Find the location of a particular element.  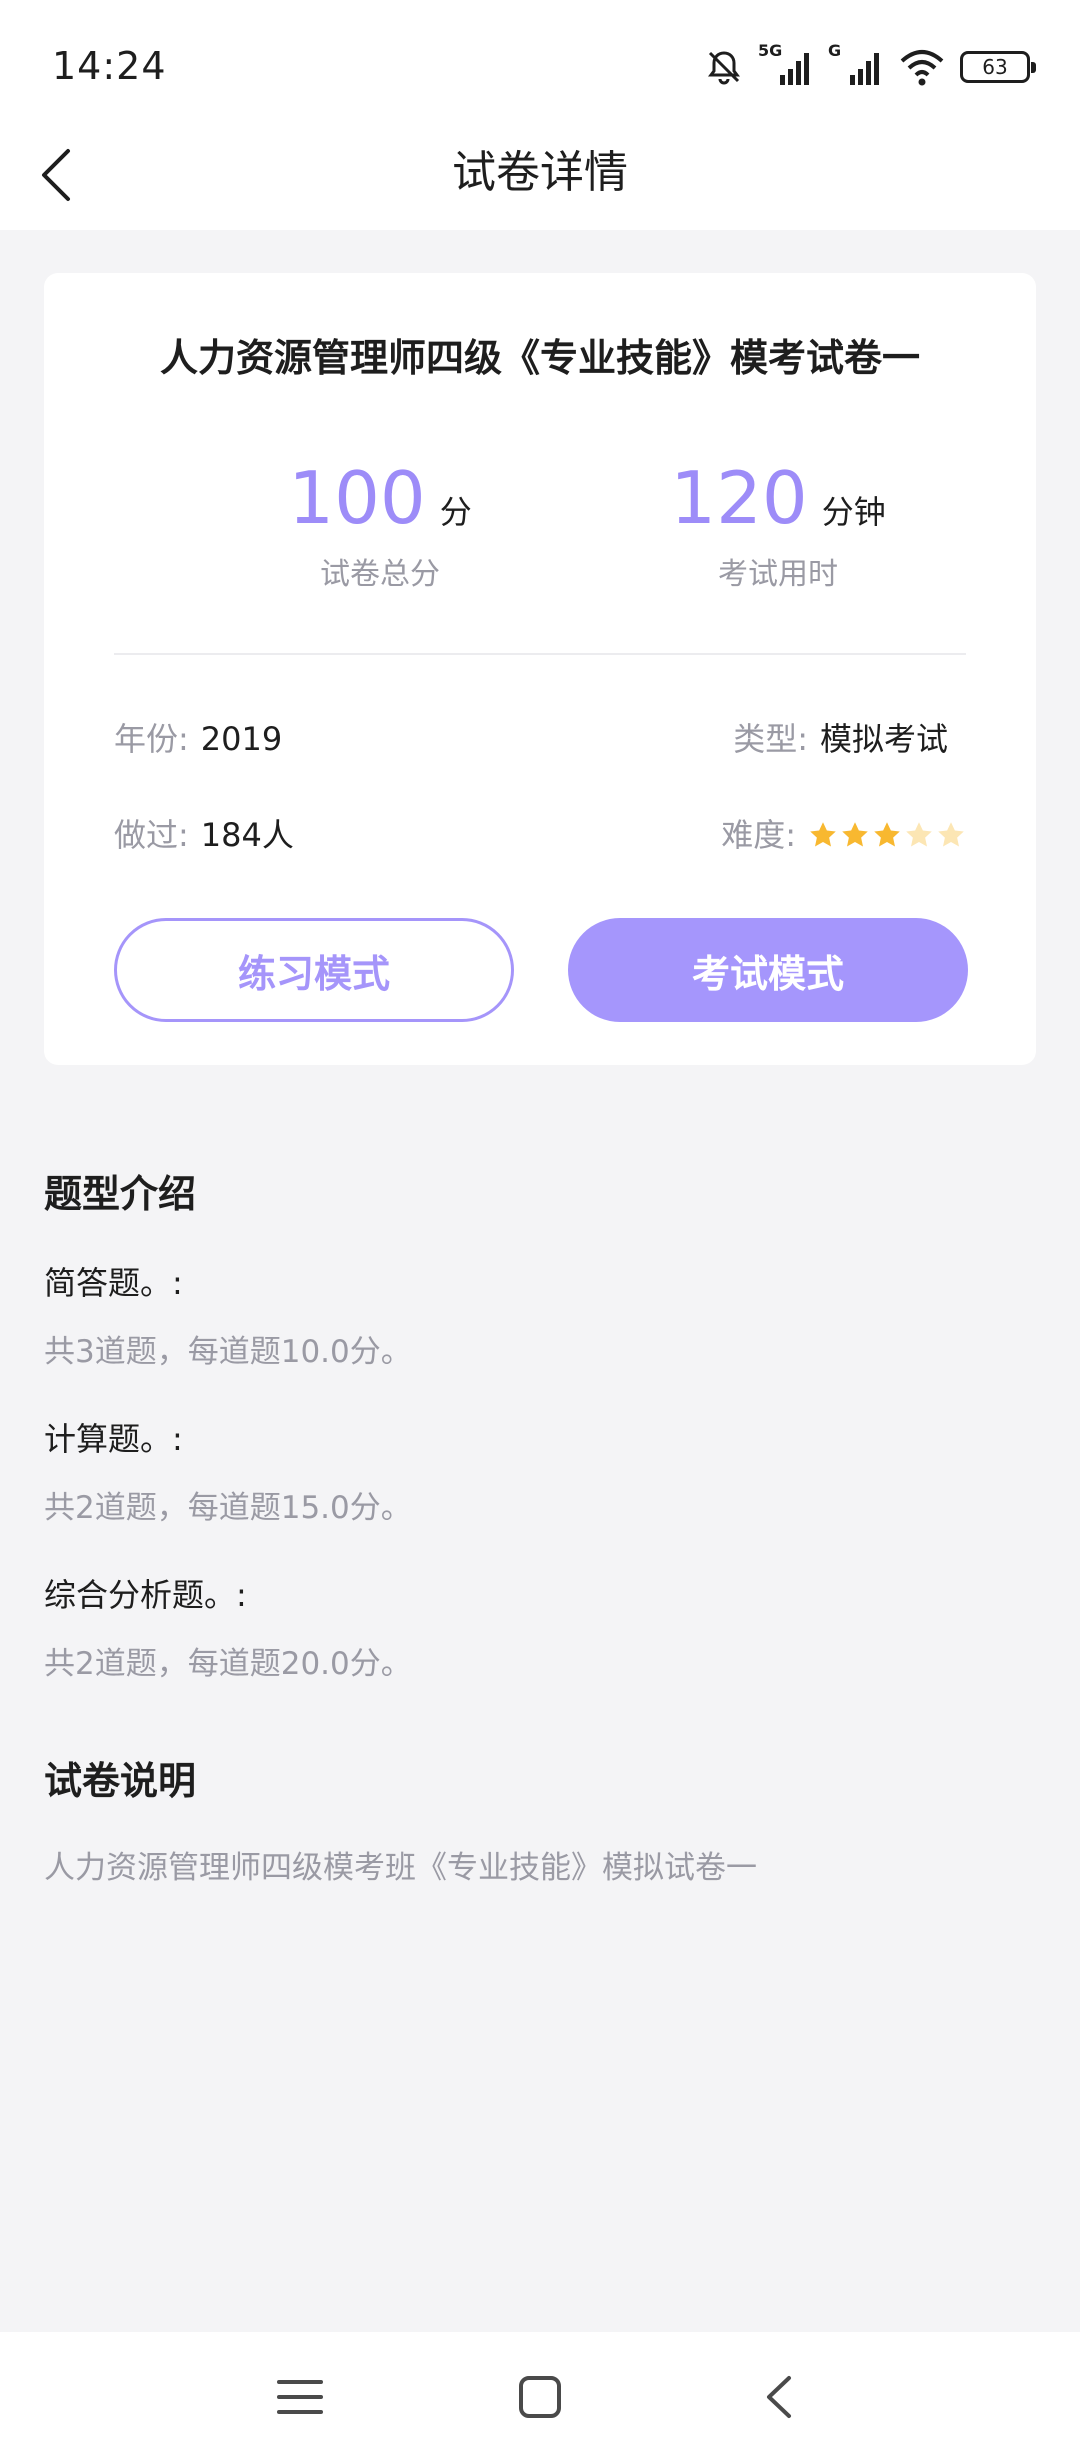

wifi-icon is located at coordinates (922, 68).